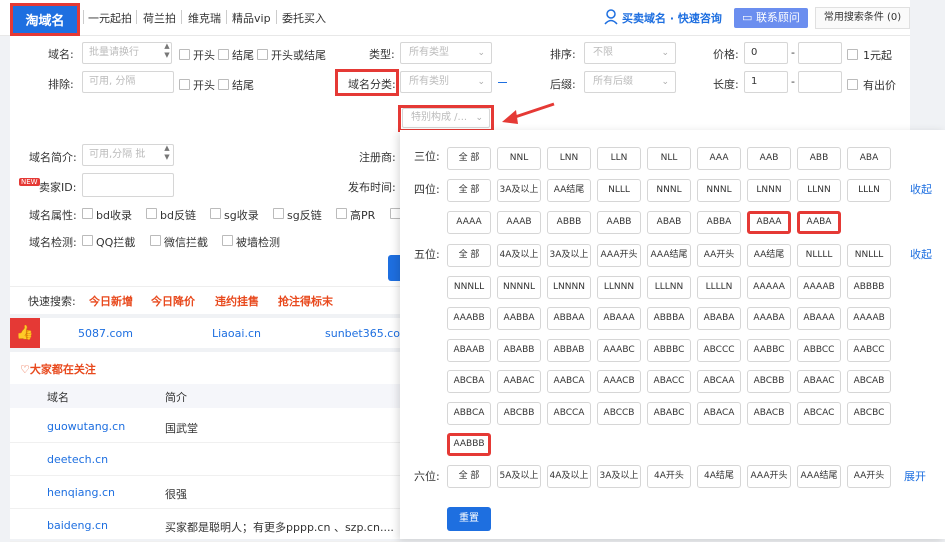 Image resolution: width=945 pixels, height=542 pixels. Describe the element at coordinates (519, 222) in the screenshot. I see `option-four-button: AAAB` at that location.